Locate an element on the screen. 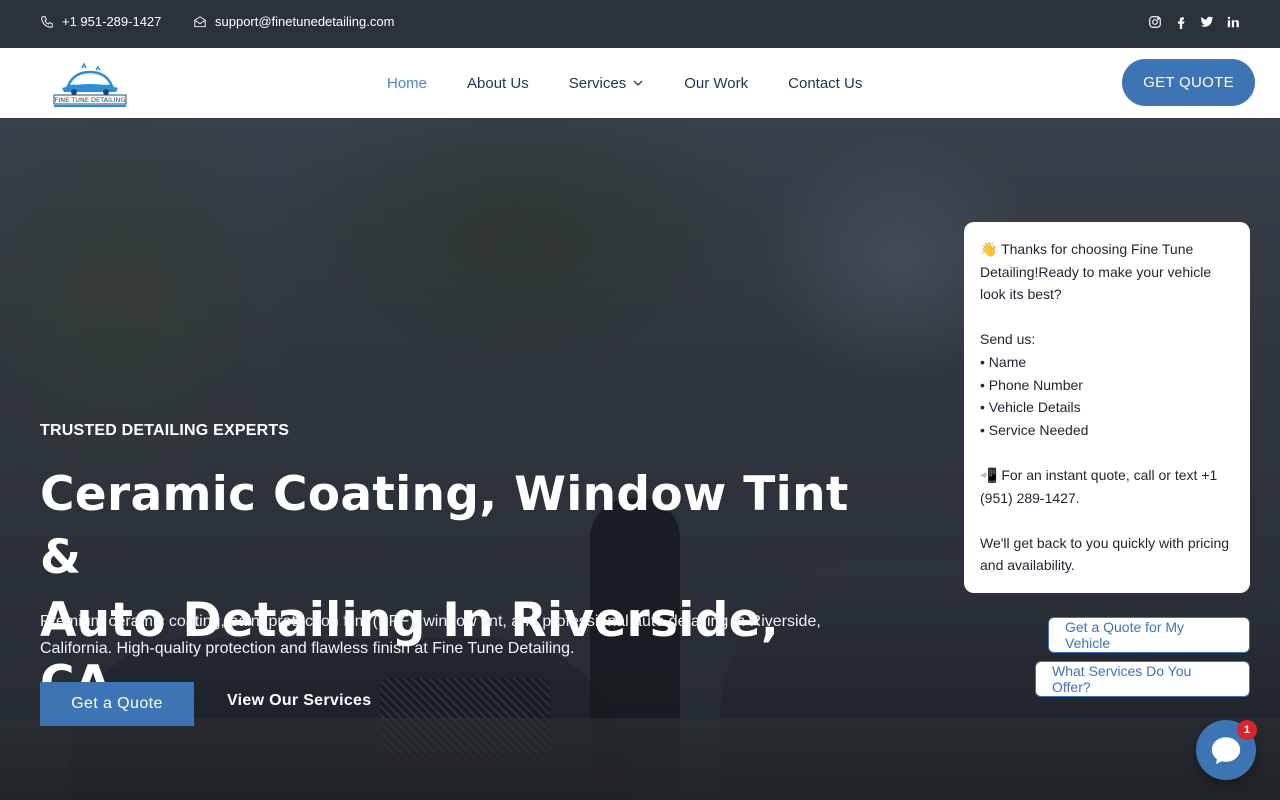 The width and height of the screenshot is (1280, 800). email-contact: support@finetunedetailing.com is located at coordinates (293, 21).